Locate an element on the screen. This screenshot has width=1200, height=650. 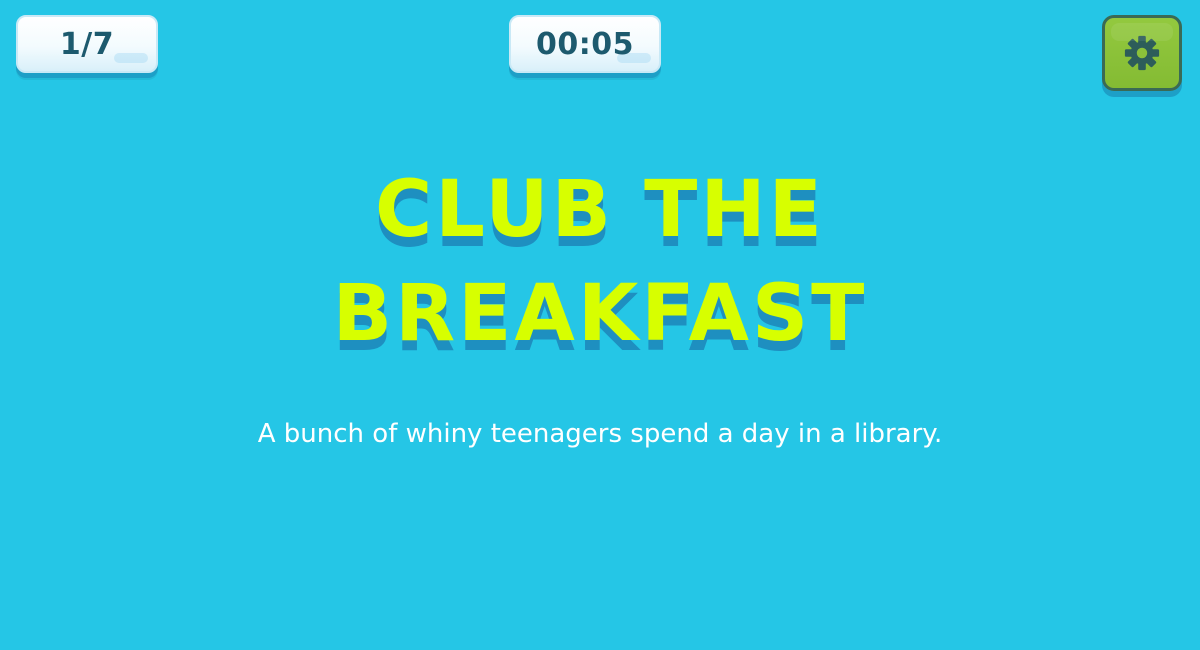
settings-button is located at coordinates (1142, 53).